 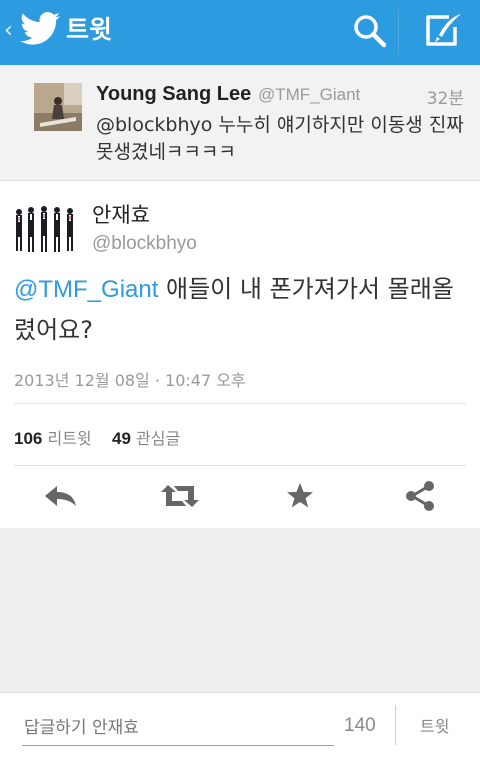 What do you see at coordinates (89, 29) in the screenshot?
I see `screen-title: 트윗` at bounding box center [89, 29].